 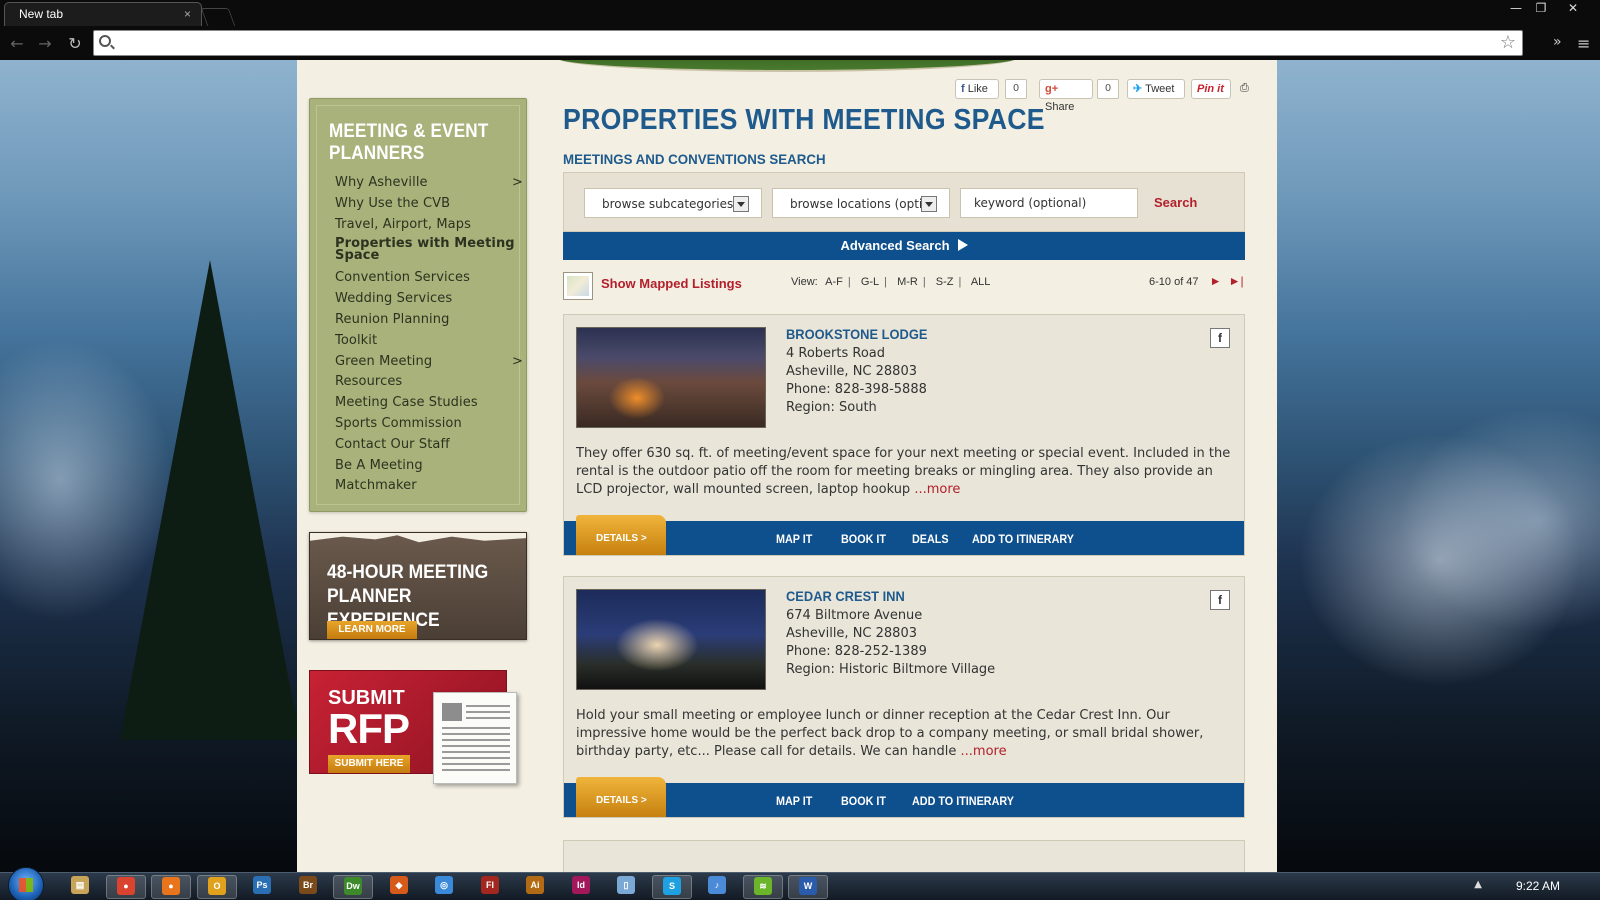 What do you see at coordinates (1156, 89) in the screenshot?
I see `tweet-button: ✈ Tweet` at bounding box center [1156, 89].